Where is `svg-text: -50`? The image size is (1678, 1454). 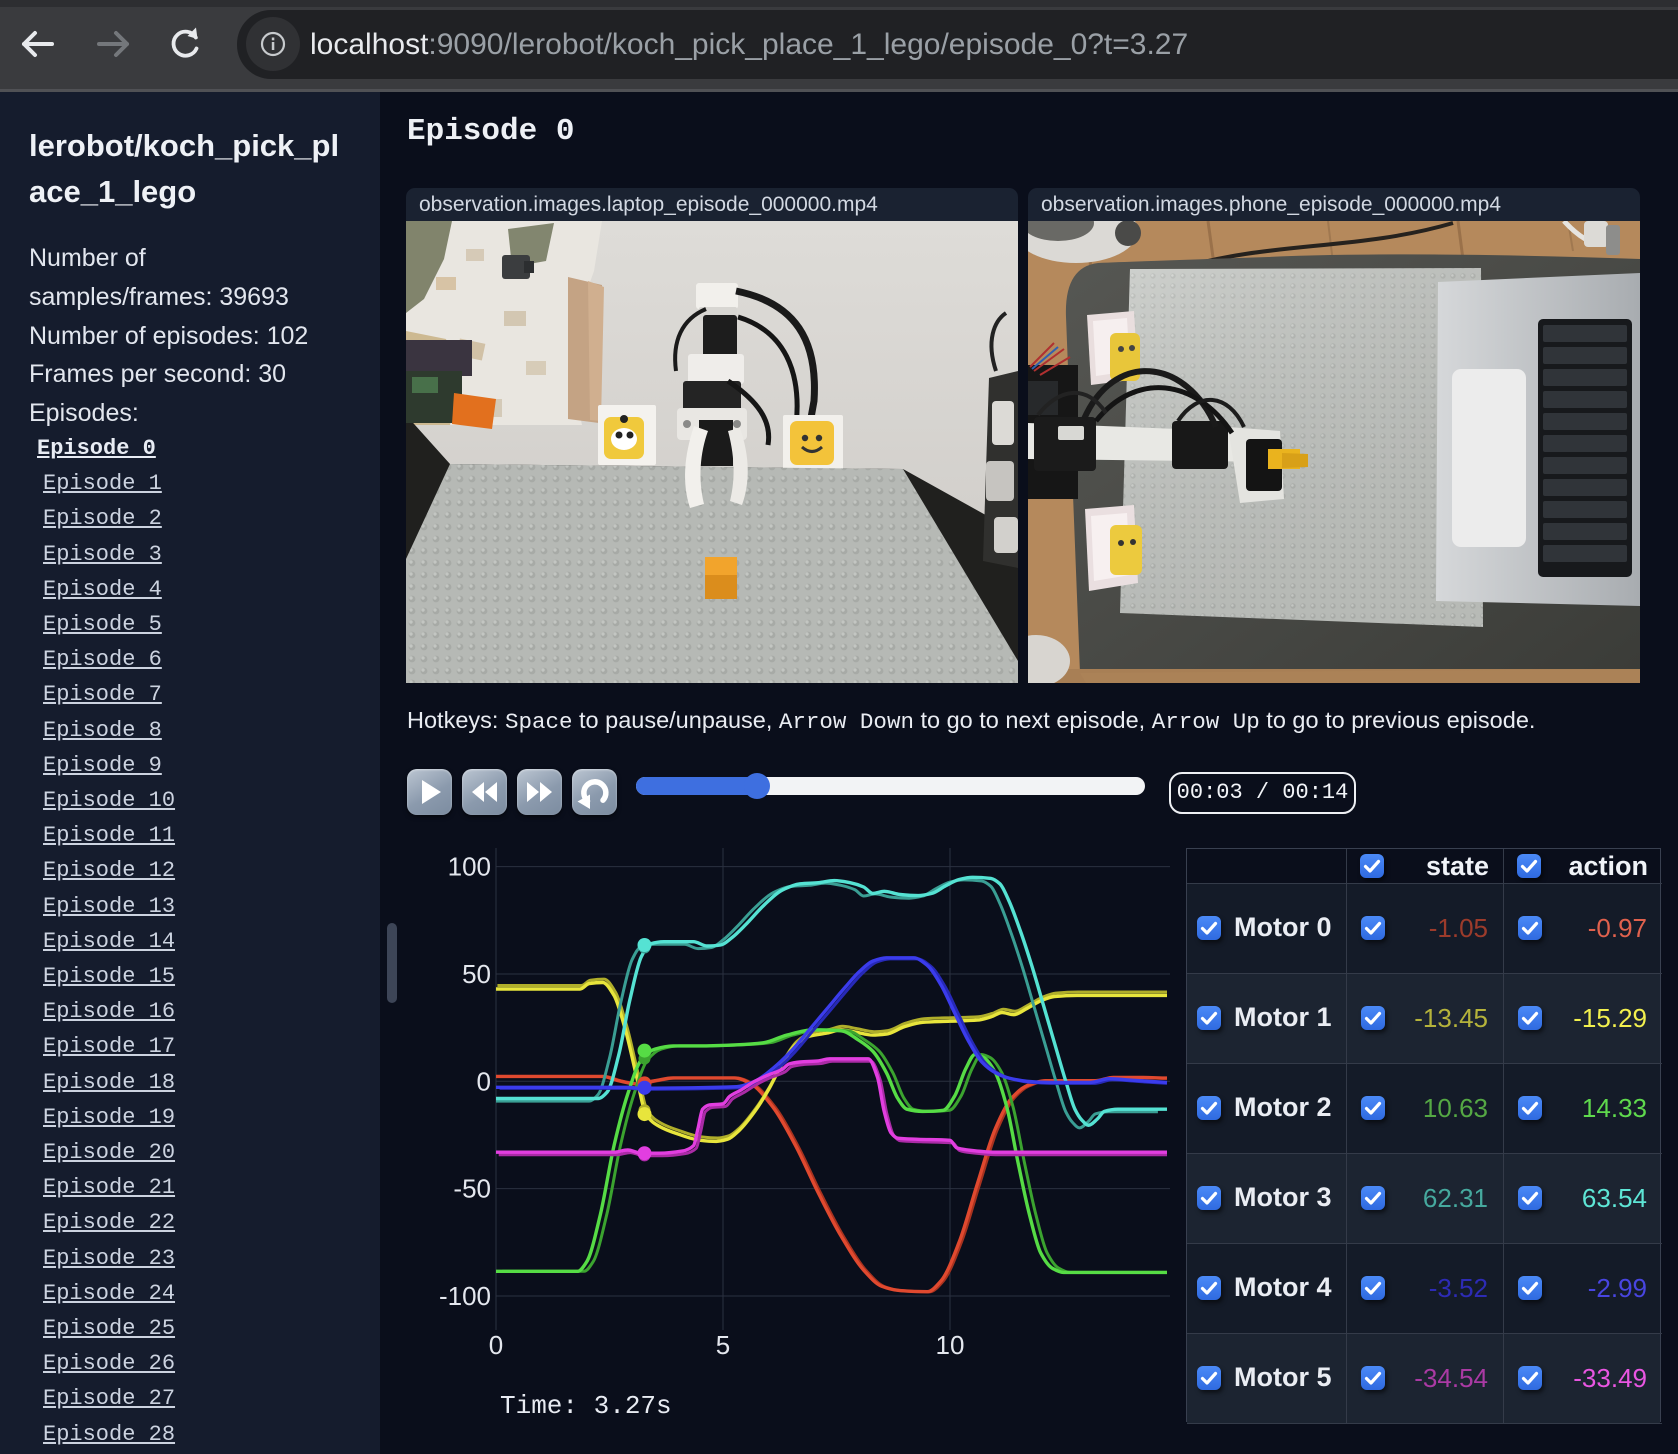
svg-text: -50 is located at coordinates (472, 1189).